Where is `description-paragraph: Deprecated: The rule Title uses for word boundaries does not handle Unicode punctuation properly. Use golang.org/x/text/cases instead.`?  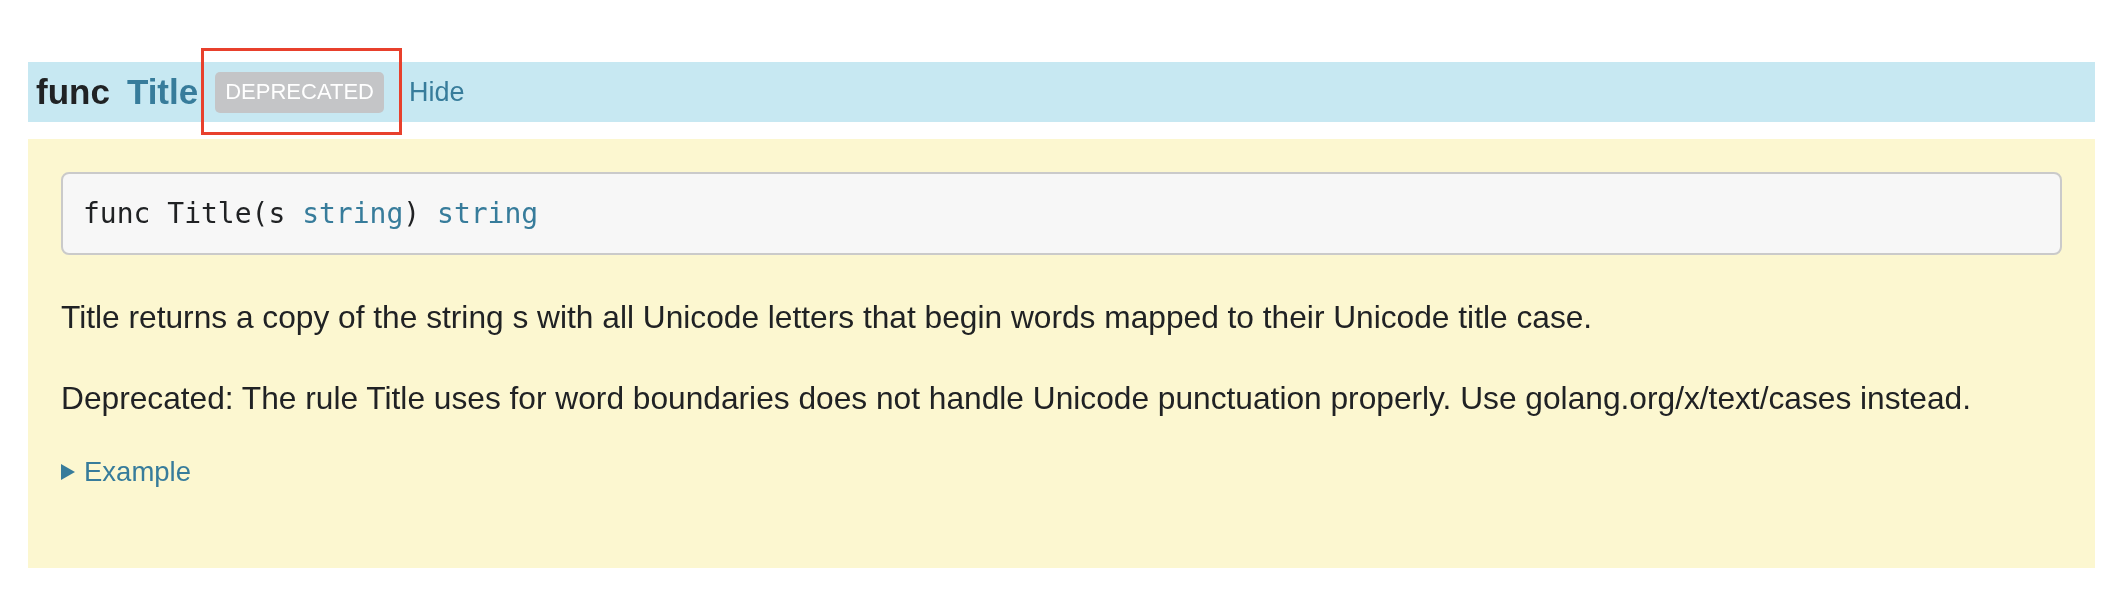 description-paragraph: Deprecated: The rule Title uses for word boundaries does not handle Unicode punctuation properly. Use golang.org/x/text/cases instead. is located at coordinates (1017, 398).